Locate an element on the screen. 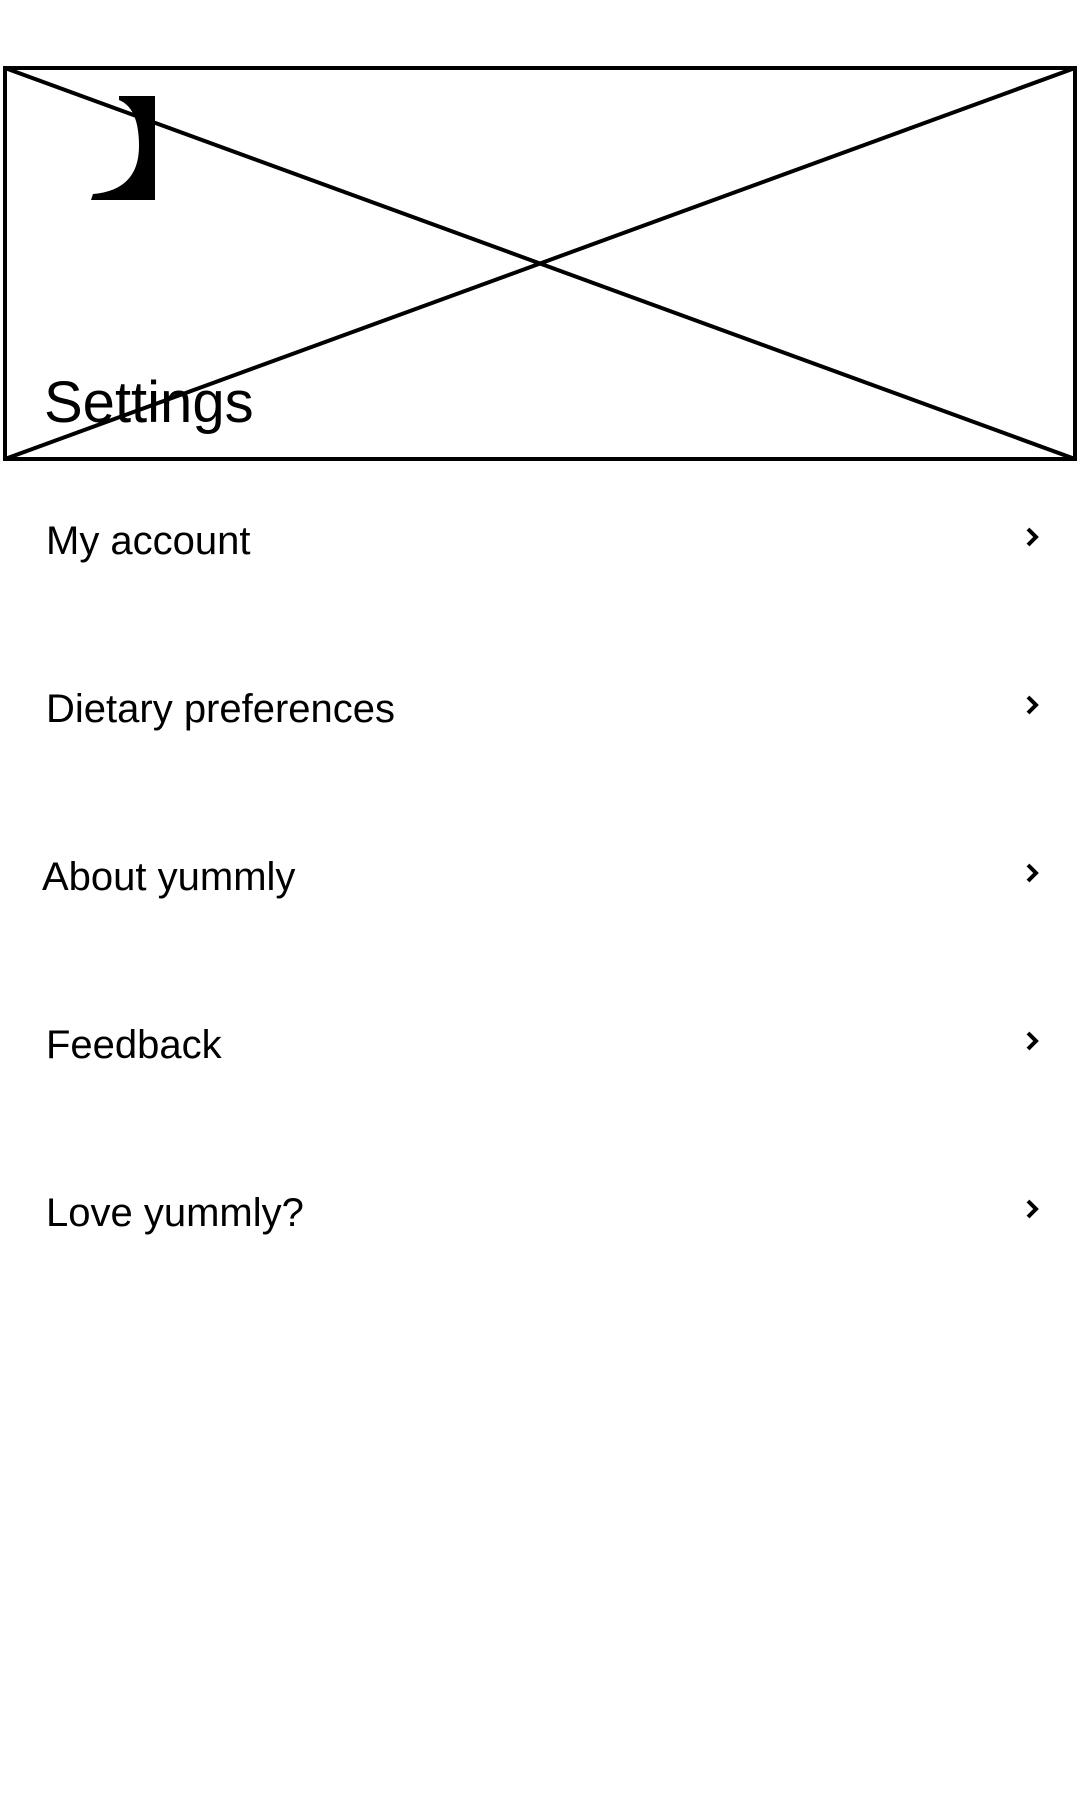 The height and width of the screenshot is (1800, 1080). back-arrow-icon is located at coordinates (123, 148).